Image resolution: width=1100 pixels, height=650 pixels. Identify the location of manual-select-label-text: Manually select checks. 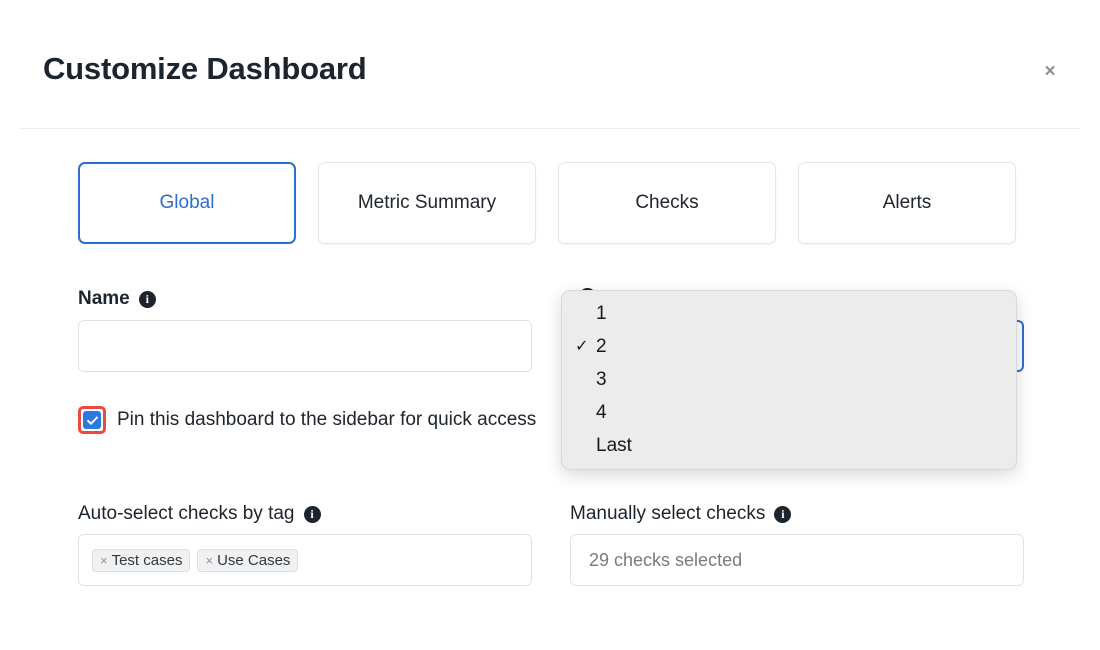
(668, 513).